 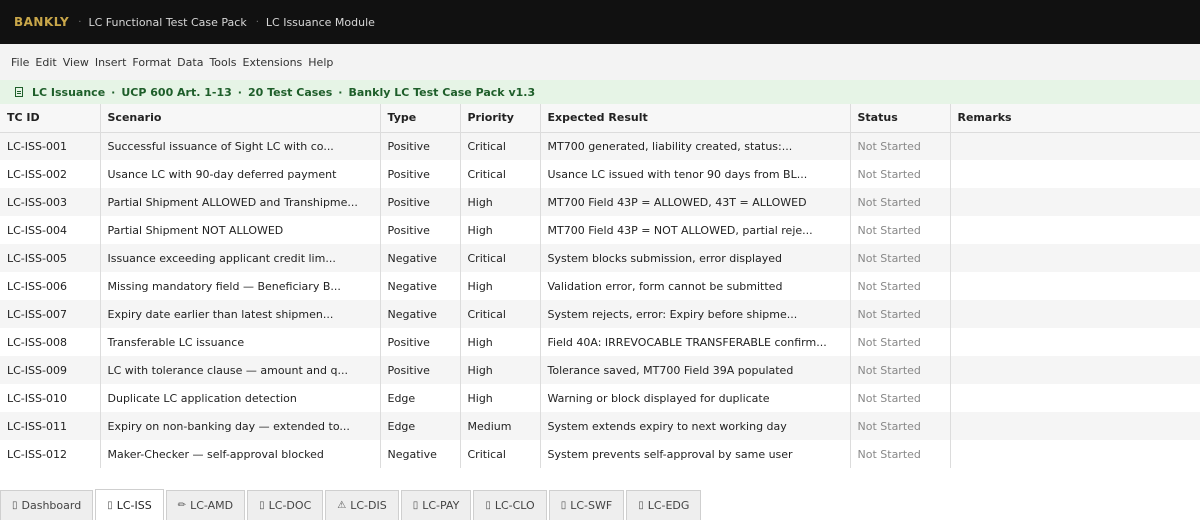 What do you see at coordinates (320, 22) in the screenshot?
I see `breadcrumb-module: LC Issuance Module` at bounding box center [320, 22].